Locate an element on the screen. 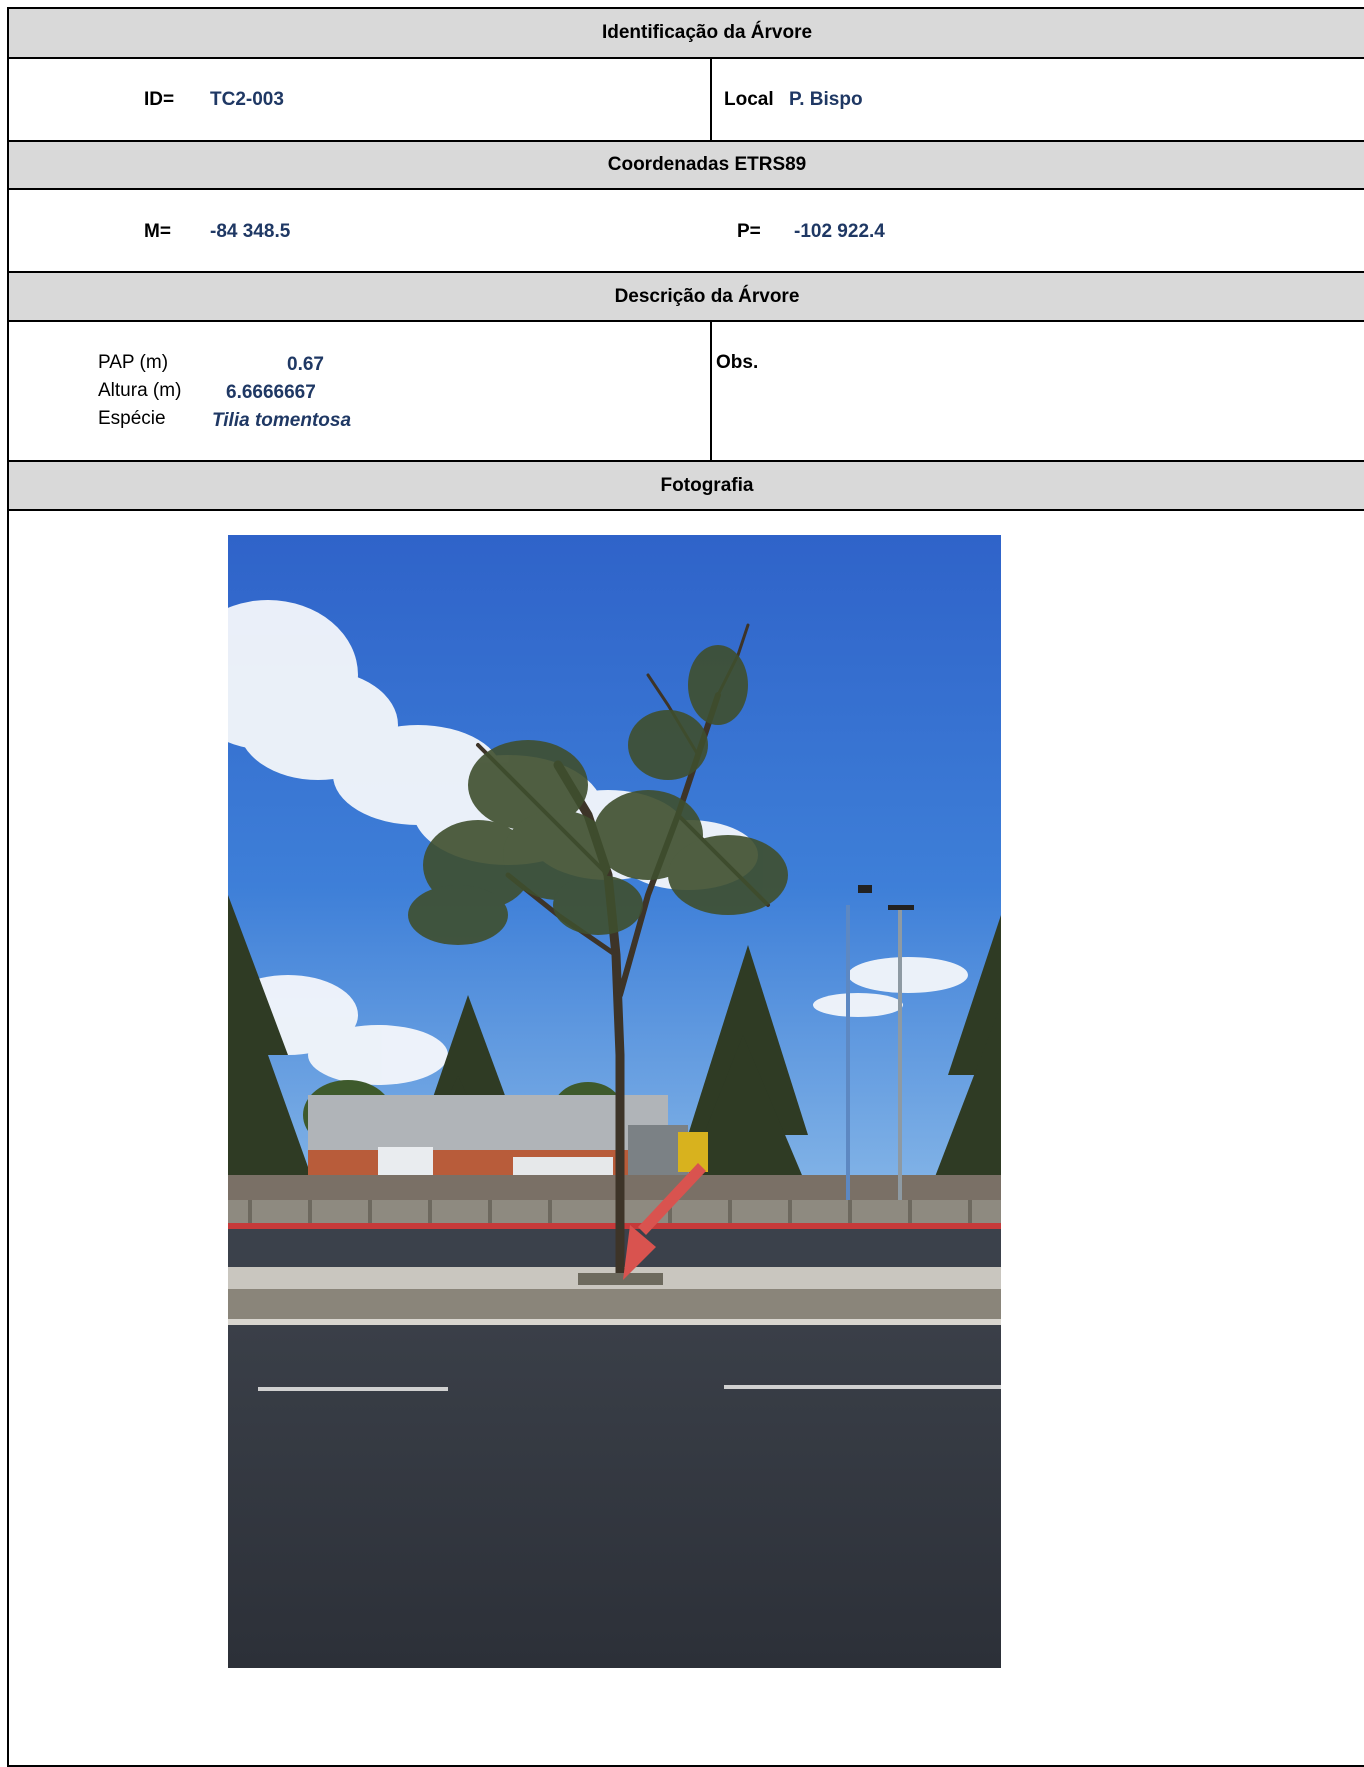  altura-value: 6.6666667 is located at coordinates (271, 392).